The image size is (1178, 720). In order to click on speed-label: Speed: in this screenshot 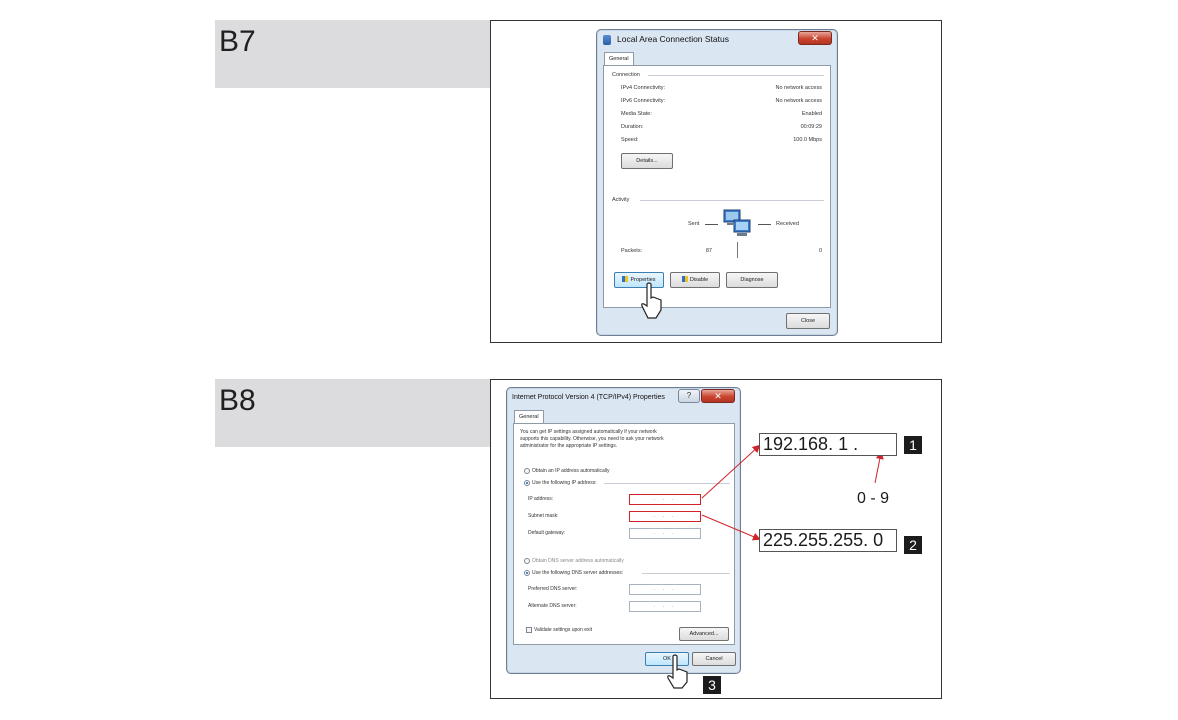, I will do `click(630, 140)`.